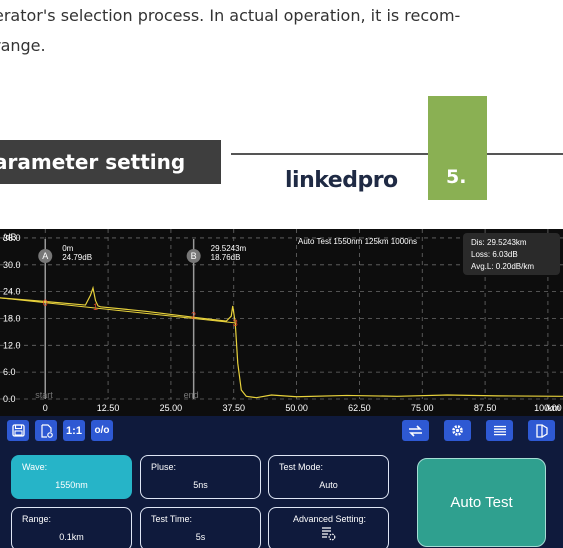 This screenshot has width=563, height=548. What do you see at coordinates (45, 408) in the screenshot?
I see `x-tick-label: 0` at bounding box center [45, 408].